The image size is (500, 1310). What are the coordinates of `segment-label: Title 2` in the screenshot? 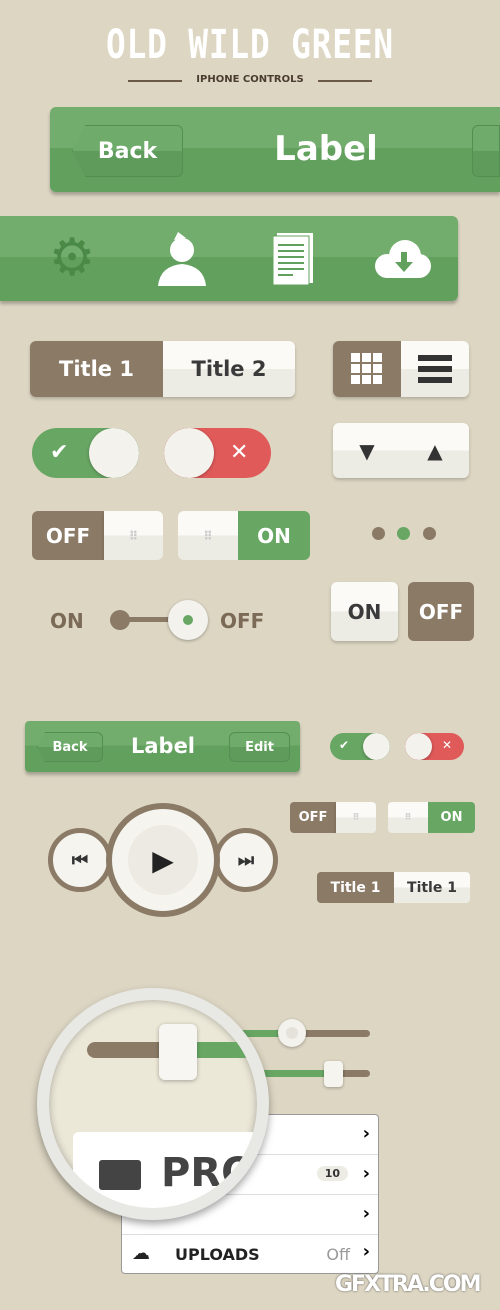 It's located at (229, 369).